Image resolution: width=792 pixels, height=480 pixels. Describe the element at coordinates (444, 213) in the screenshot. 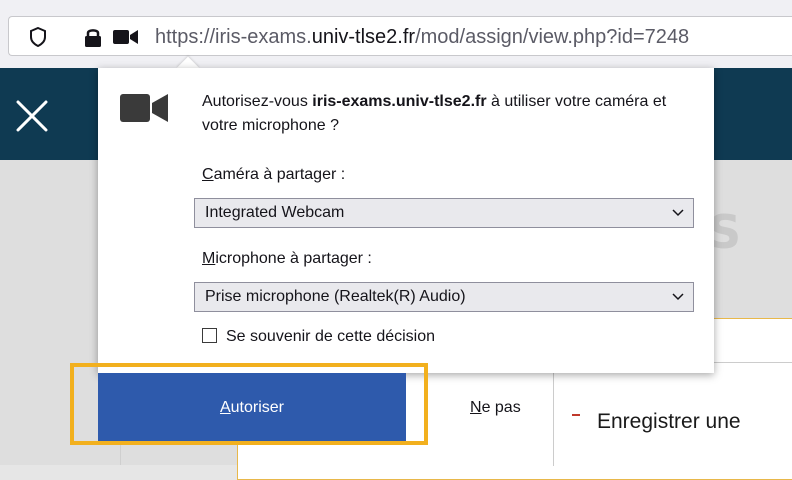

I see `camera-select: Integrated Webcam` at that location.